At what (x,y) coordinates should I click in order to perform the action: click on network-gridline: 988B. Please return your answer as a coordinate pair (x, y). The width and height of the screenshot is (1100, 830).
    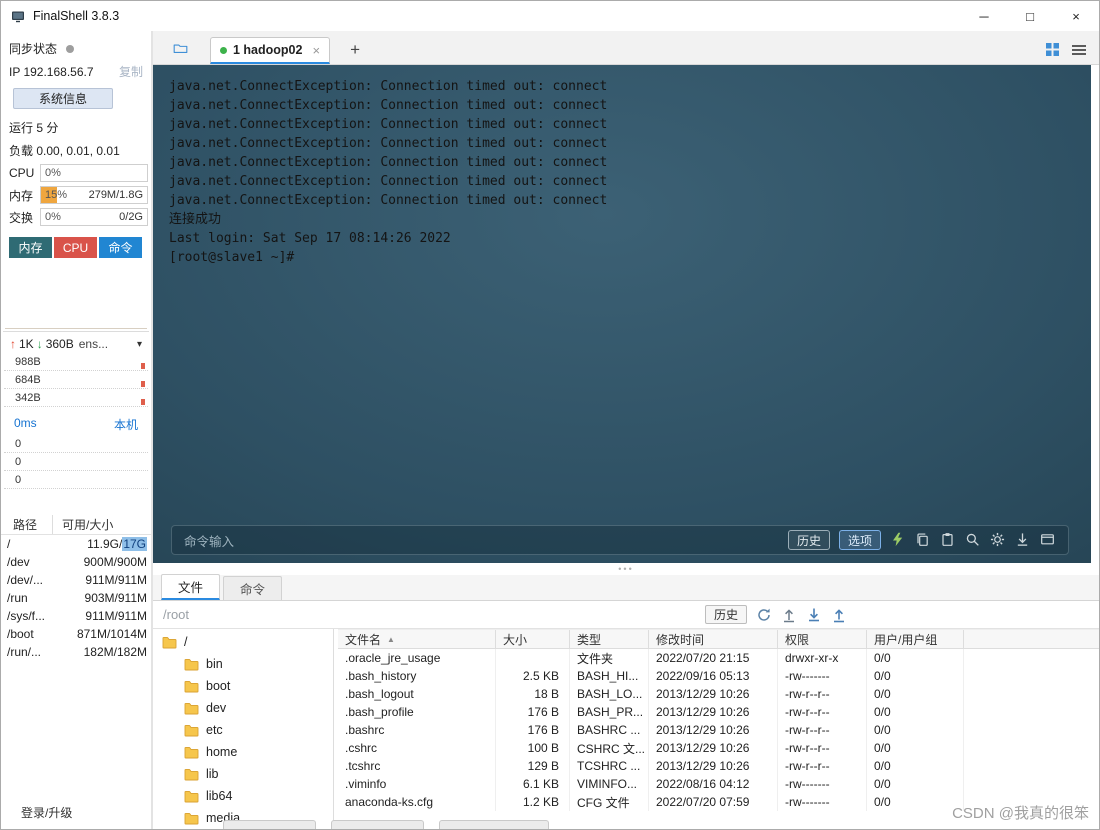
    Looking at the image, I should click on (76, 362).